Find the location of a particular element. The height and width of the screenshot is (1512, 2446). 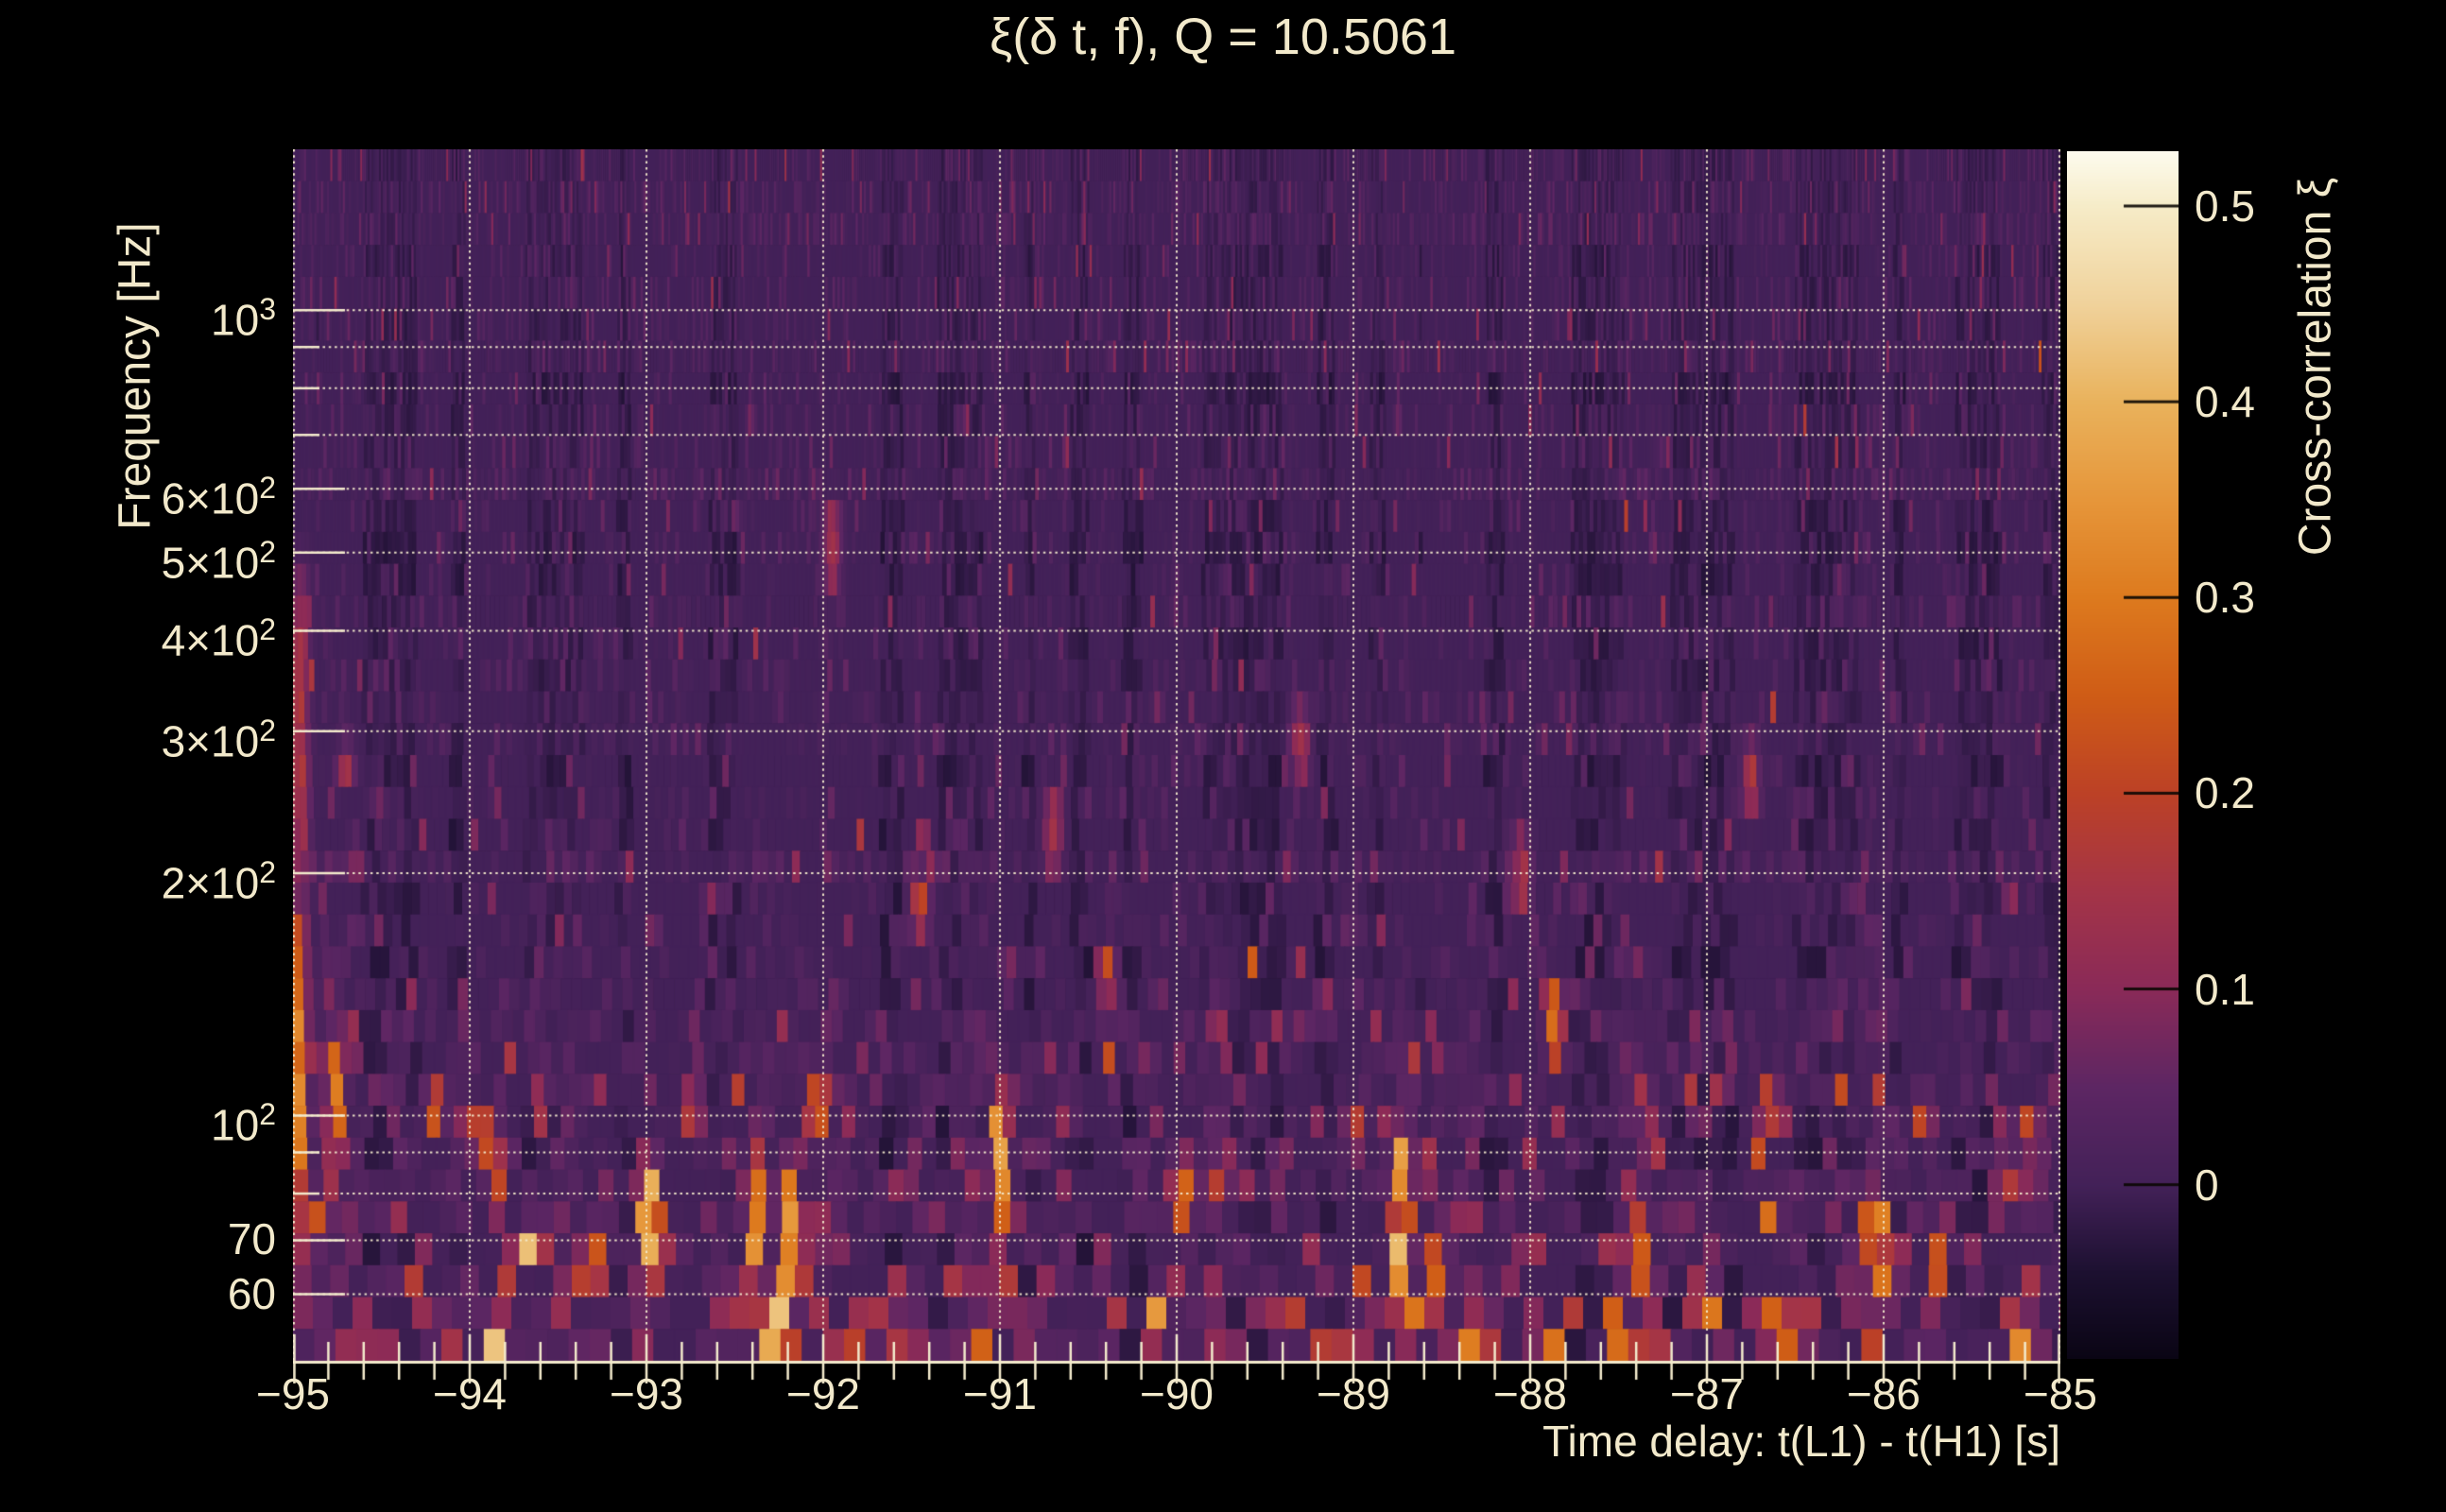

y-tick-label: 102 is located at coordinates (243, 1123).